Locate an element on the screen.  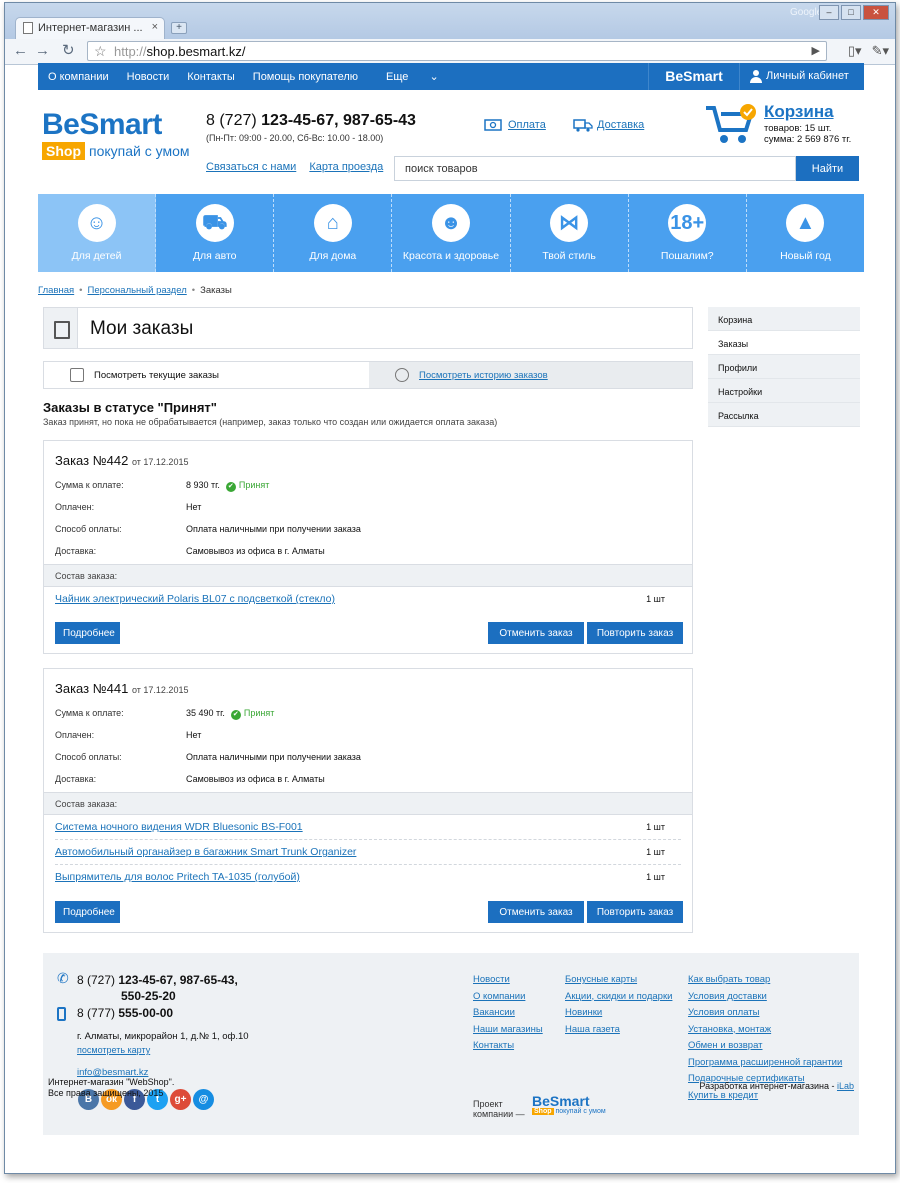
breadcrumb-link: Персональный раздел is located at coordinates (137, 290).